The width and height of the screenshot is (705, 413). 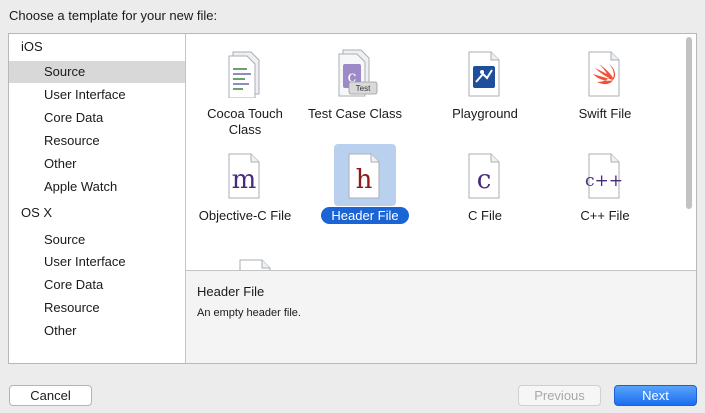 I want to click on sidebar-item-osx-user-interface: User Interface, so click(x=97, y=262).